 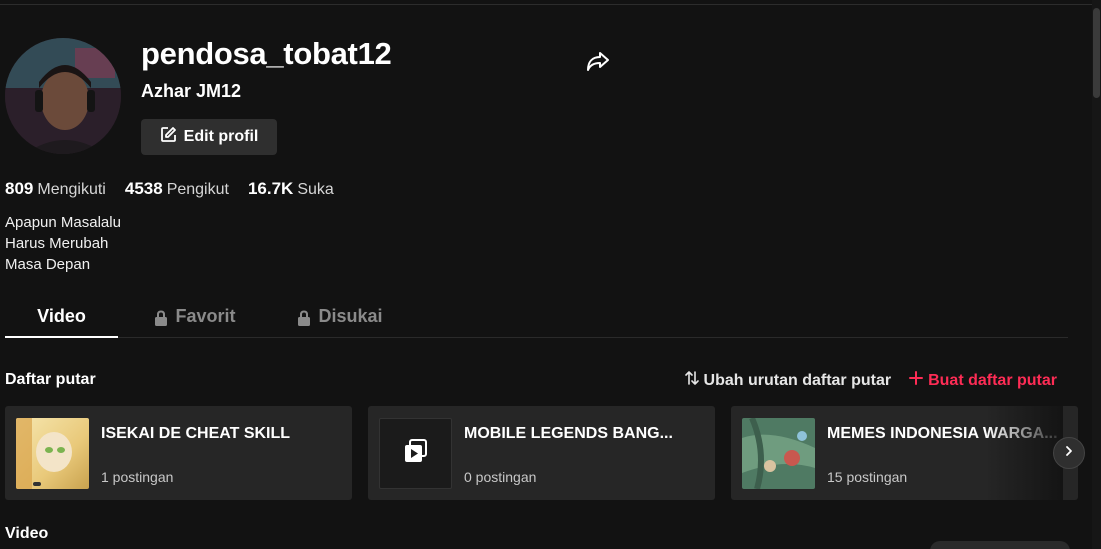 I want to click on playlist-title: ISEKAI DE CHEAT SKILL, so click(x=196, y=433).